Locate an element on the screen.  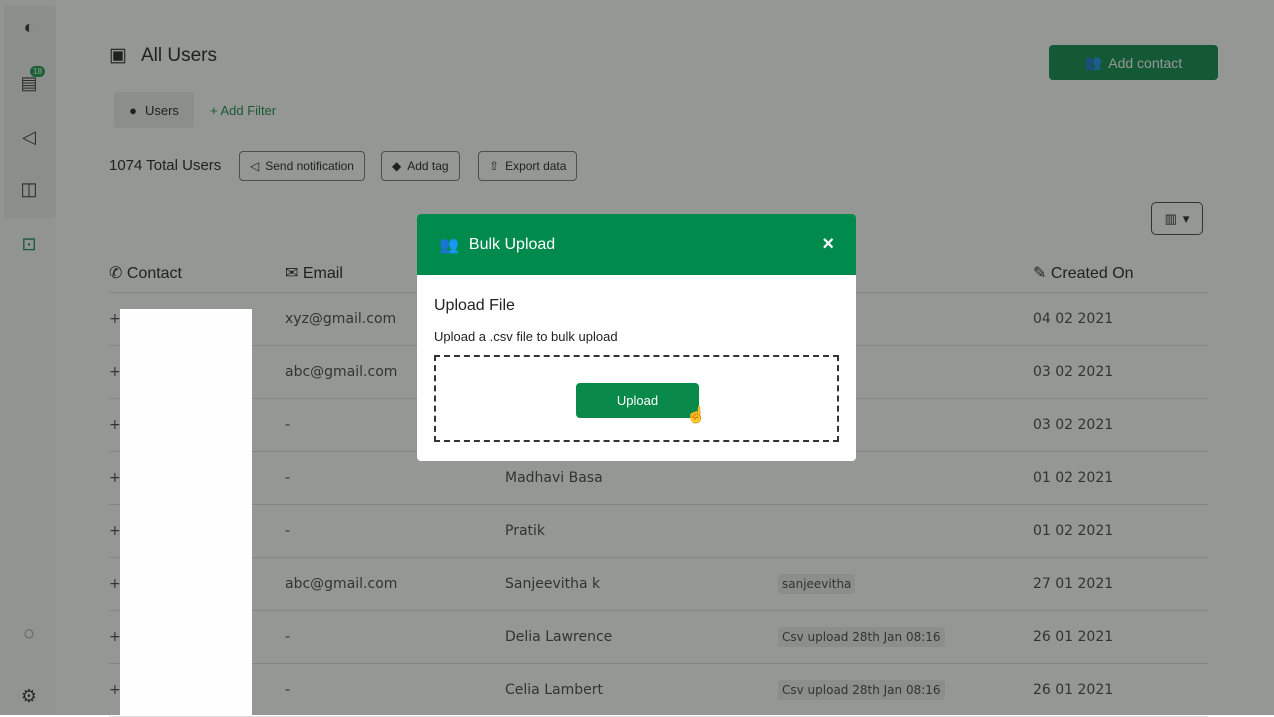
users-icon: 👥 is located at coordinates (449, 245).